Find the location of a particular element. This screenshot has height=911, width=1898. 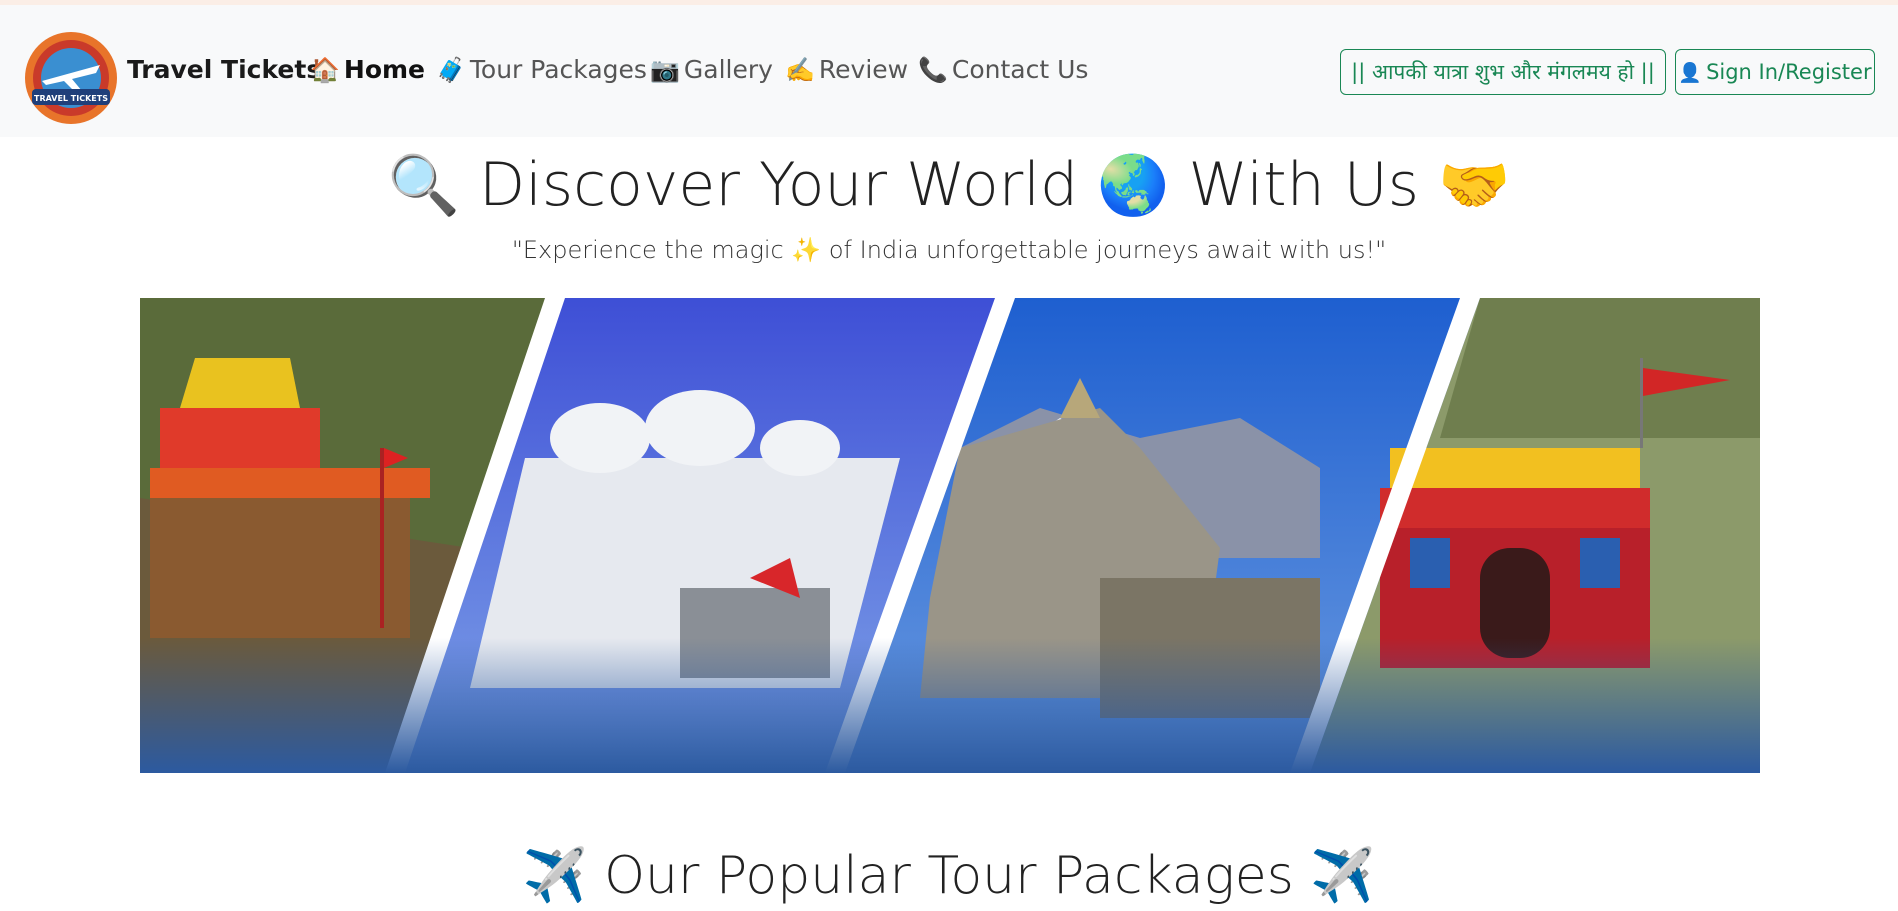

luggage-icon: 🧳 is located at coordinates (451, 69).